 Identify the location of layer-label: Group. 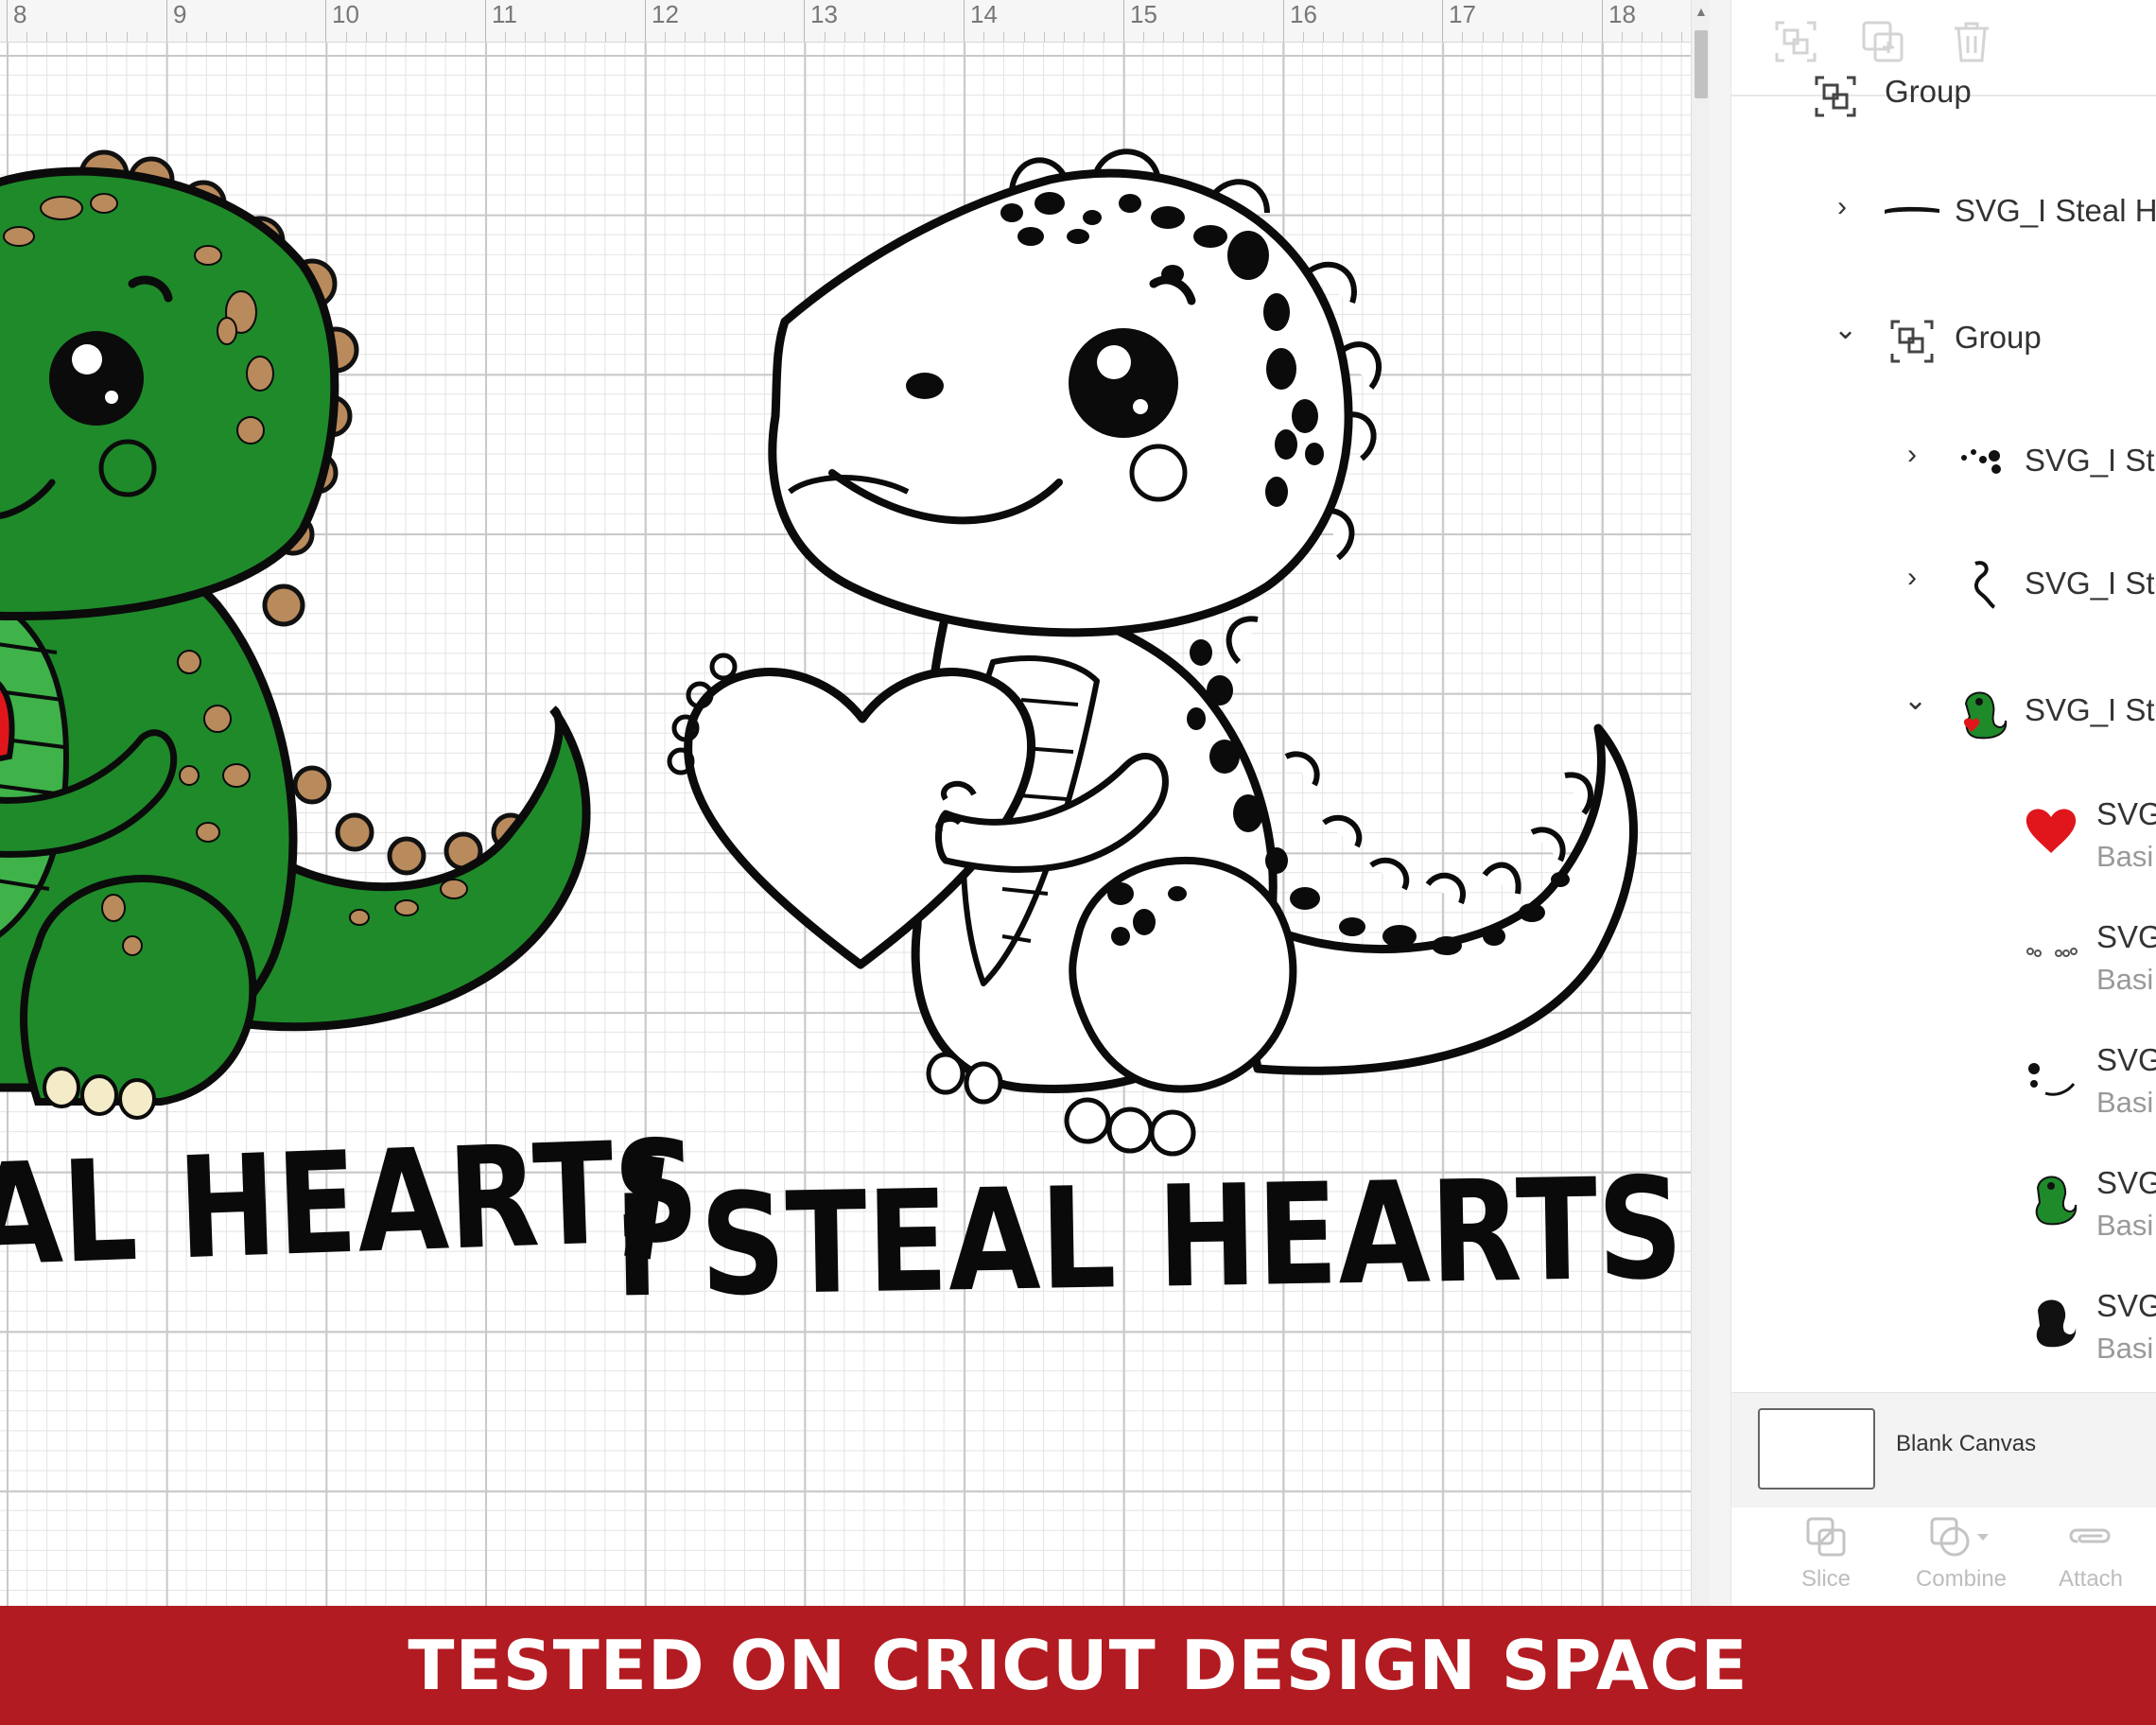
(1998, 337).